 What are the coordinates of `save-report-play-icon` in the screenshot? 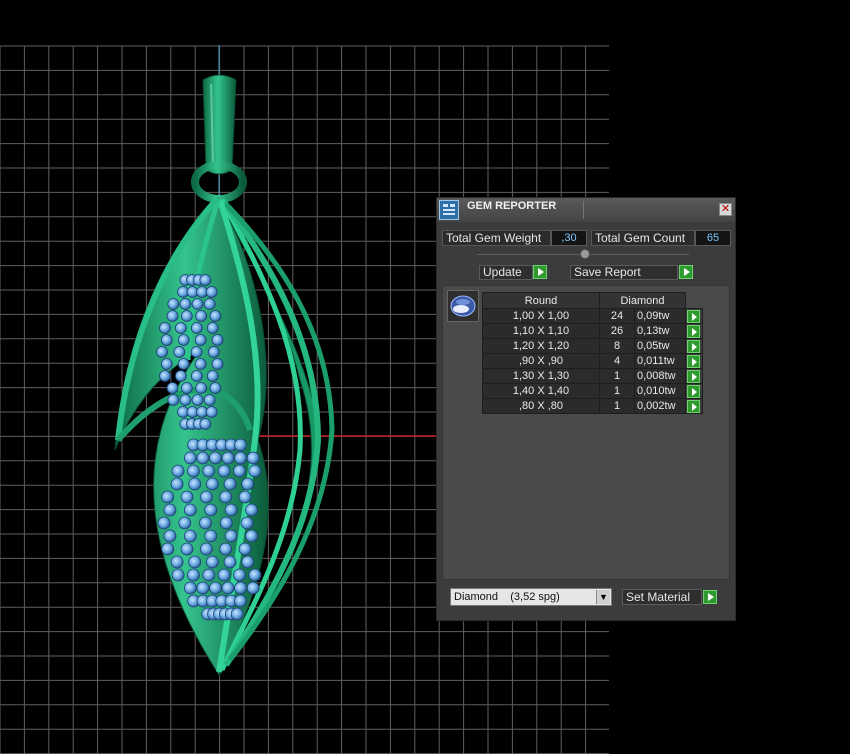 It's located at (686, 272).